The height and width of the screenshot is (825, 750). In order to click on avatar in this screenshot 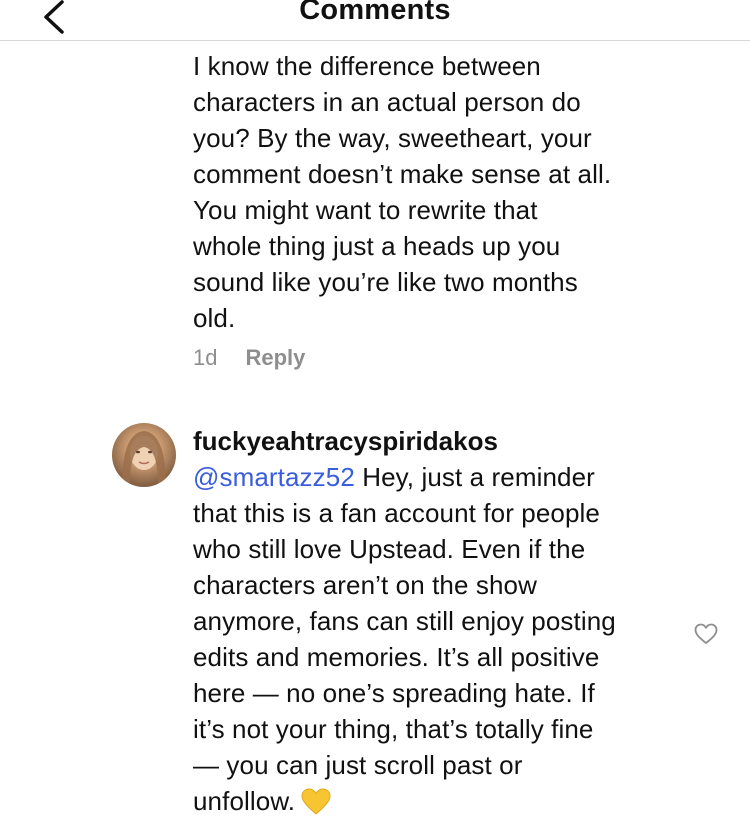, I will do `click(144, 455)`.